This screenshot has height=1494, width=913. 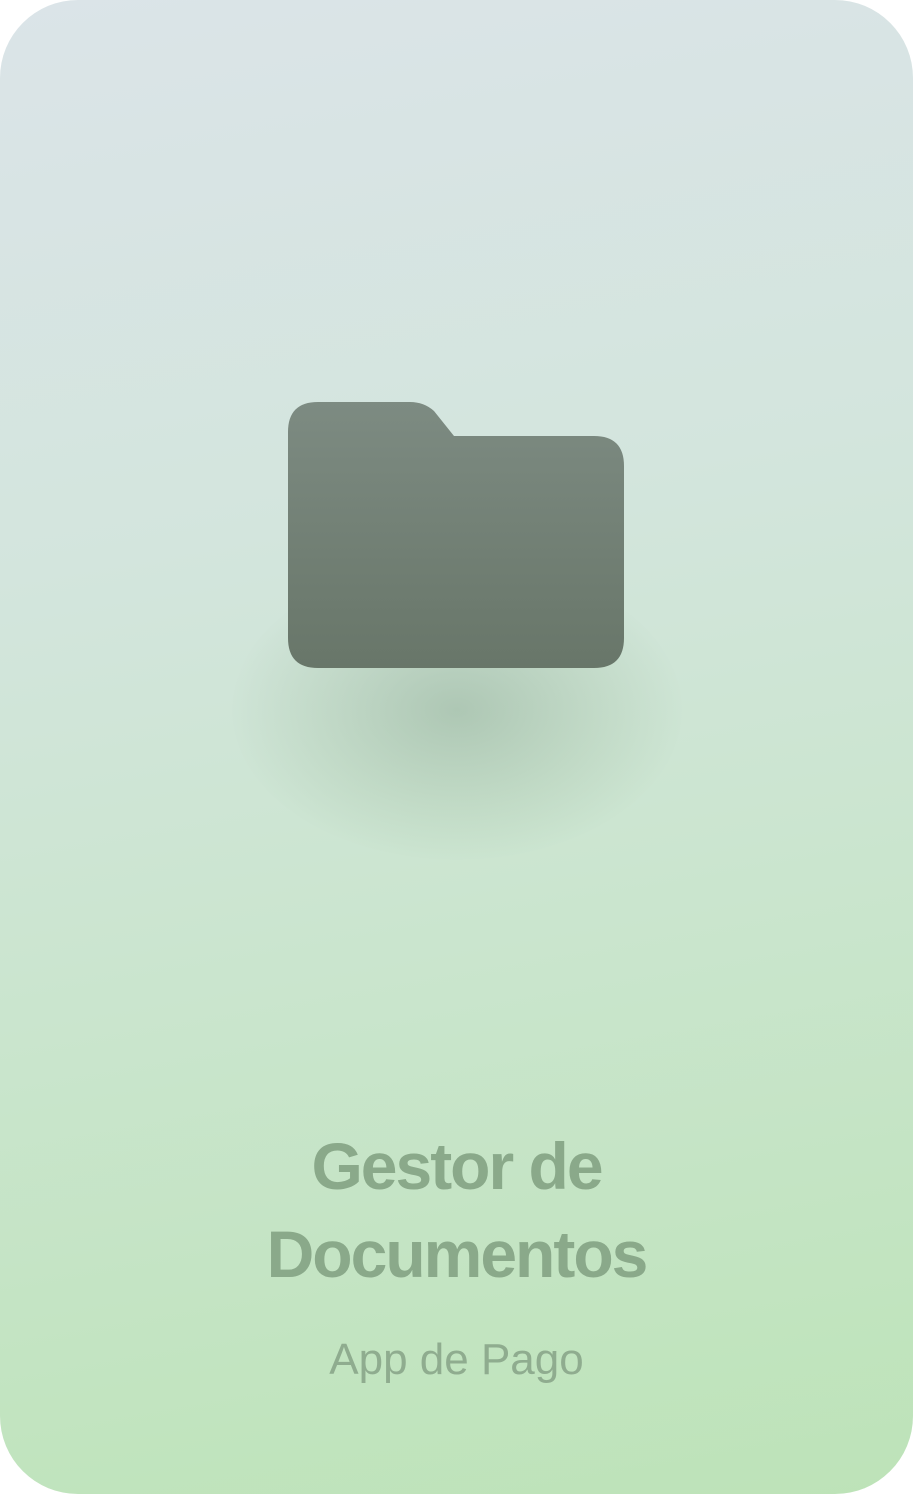 I want to click on folder-icon, so click(x=456, y=537).